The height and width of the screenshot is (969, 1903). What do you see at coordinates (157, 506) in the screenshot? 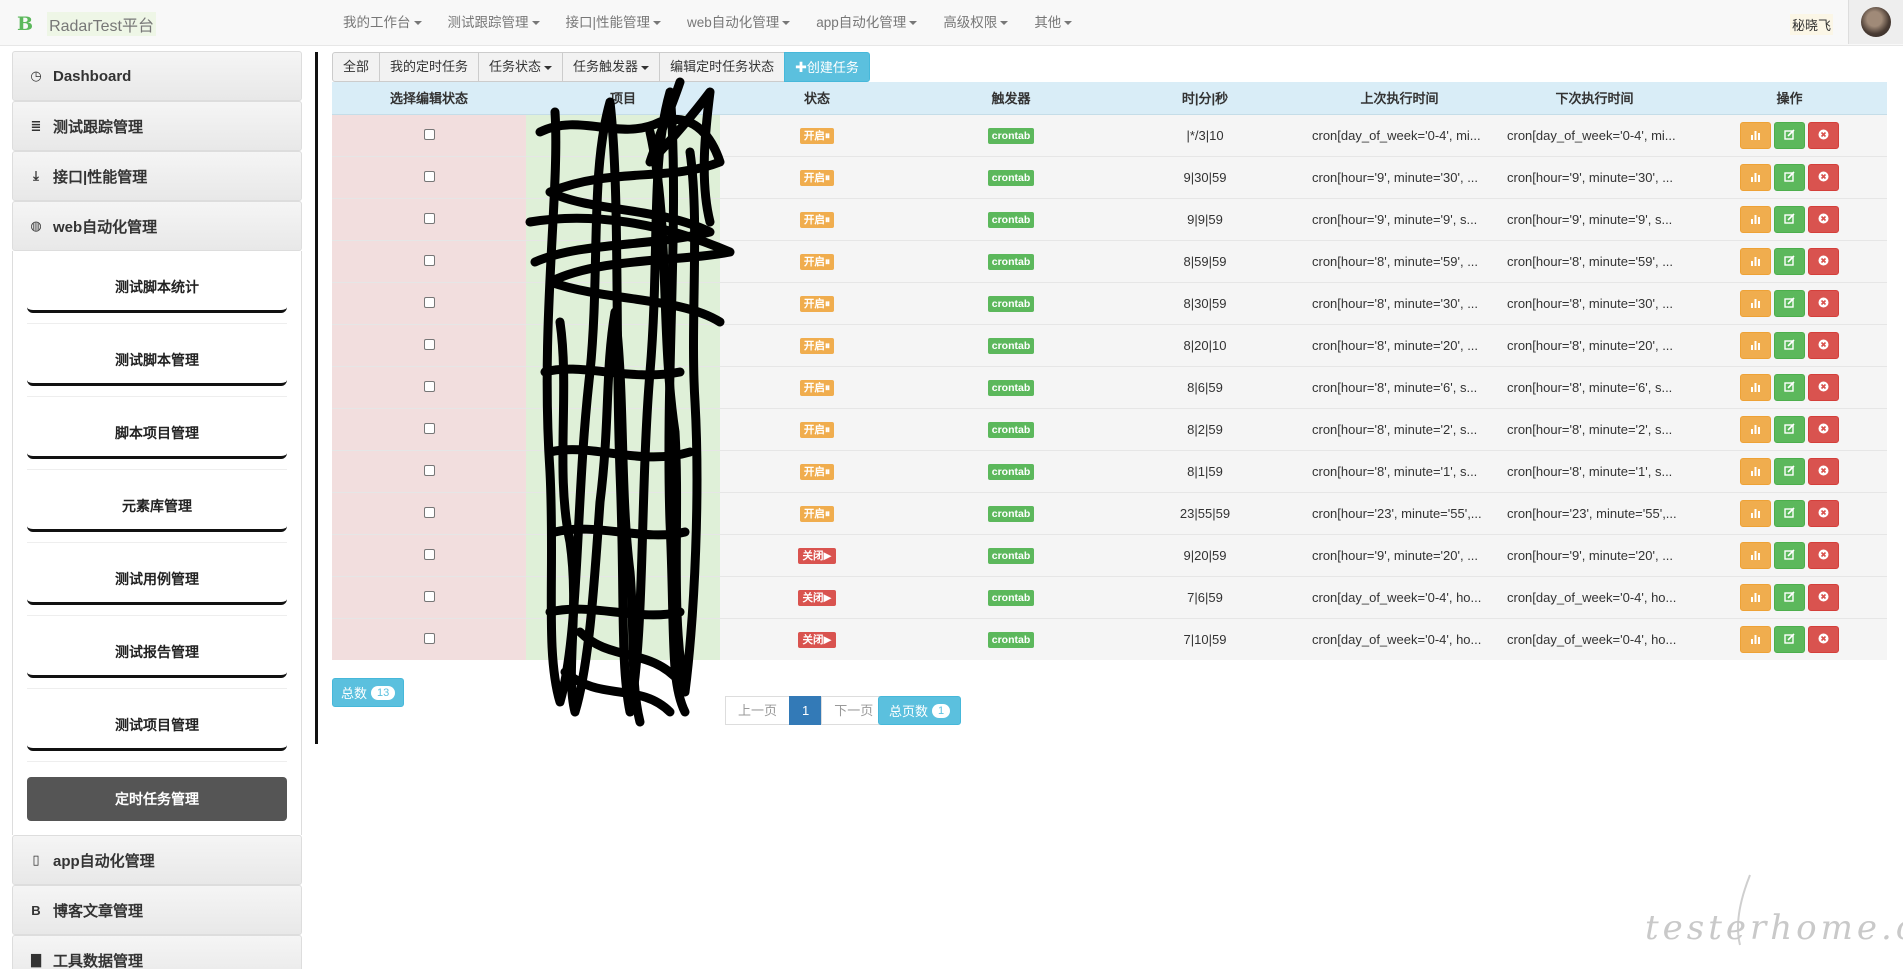
I see `submenu-element-library: 元素库管理` at bounding box center [157, 506].